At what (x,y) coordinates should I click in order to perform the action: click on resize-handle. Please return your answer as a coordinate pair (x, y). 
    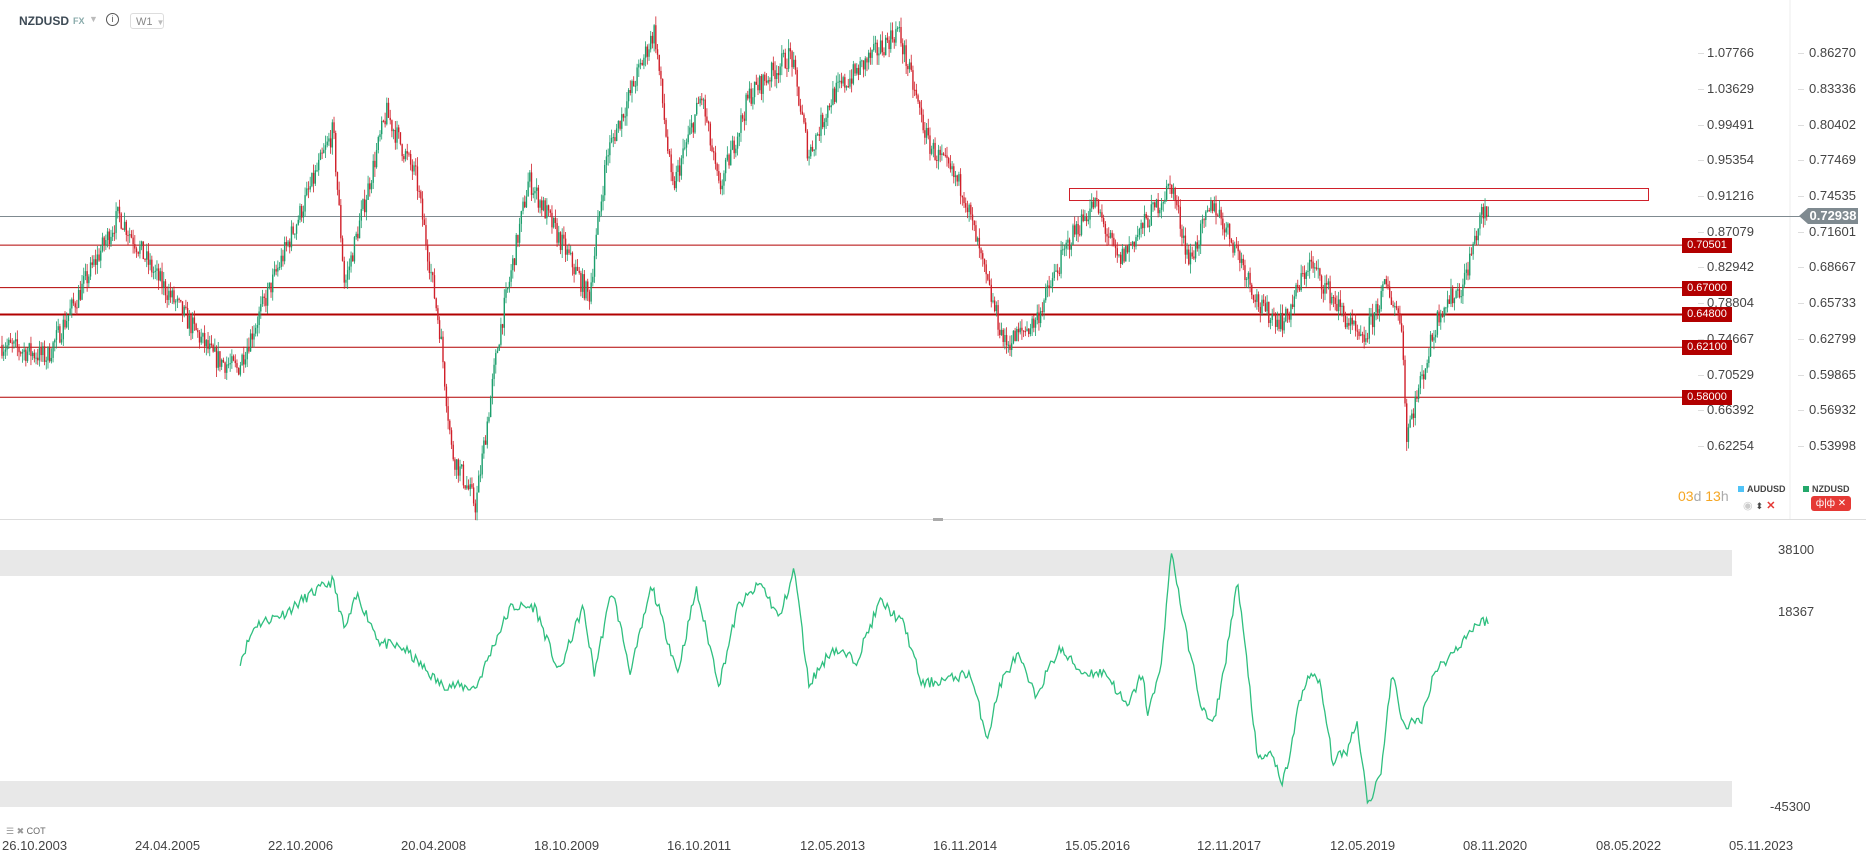
    Looking at the image, I should click on (938, 519).